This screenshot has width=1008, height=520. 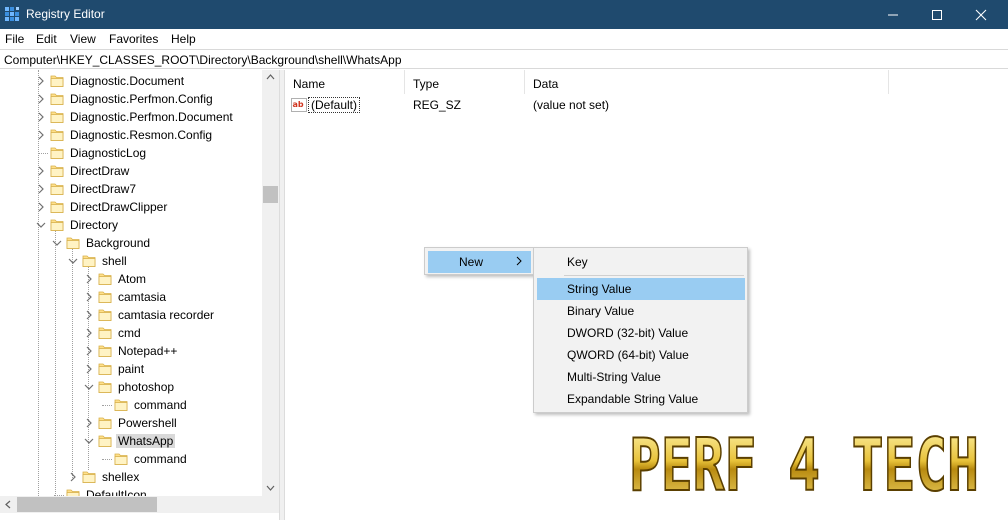 I want to click on submenu-item-label: Expandable String Value, so click(x=633, y=399).